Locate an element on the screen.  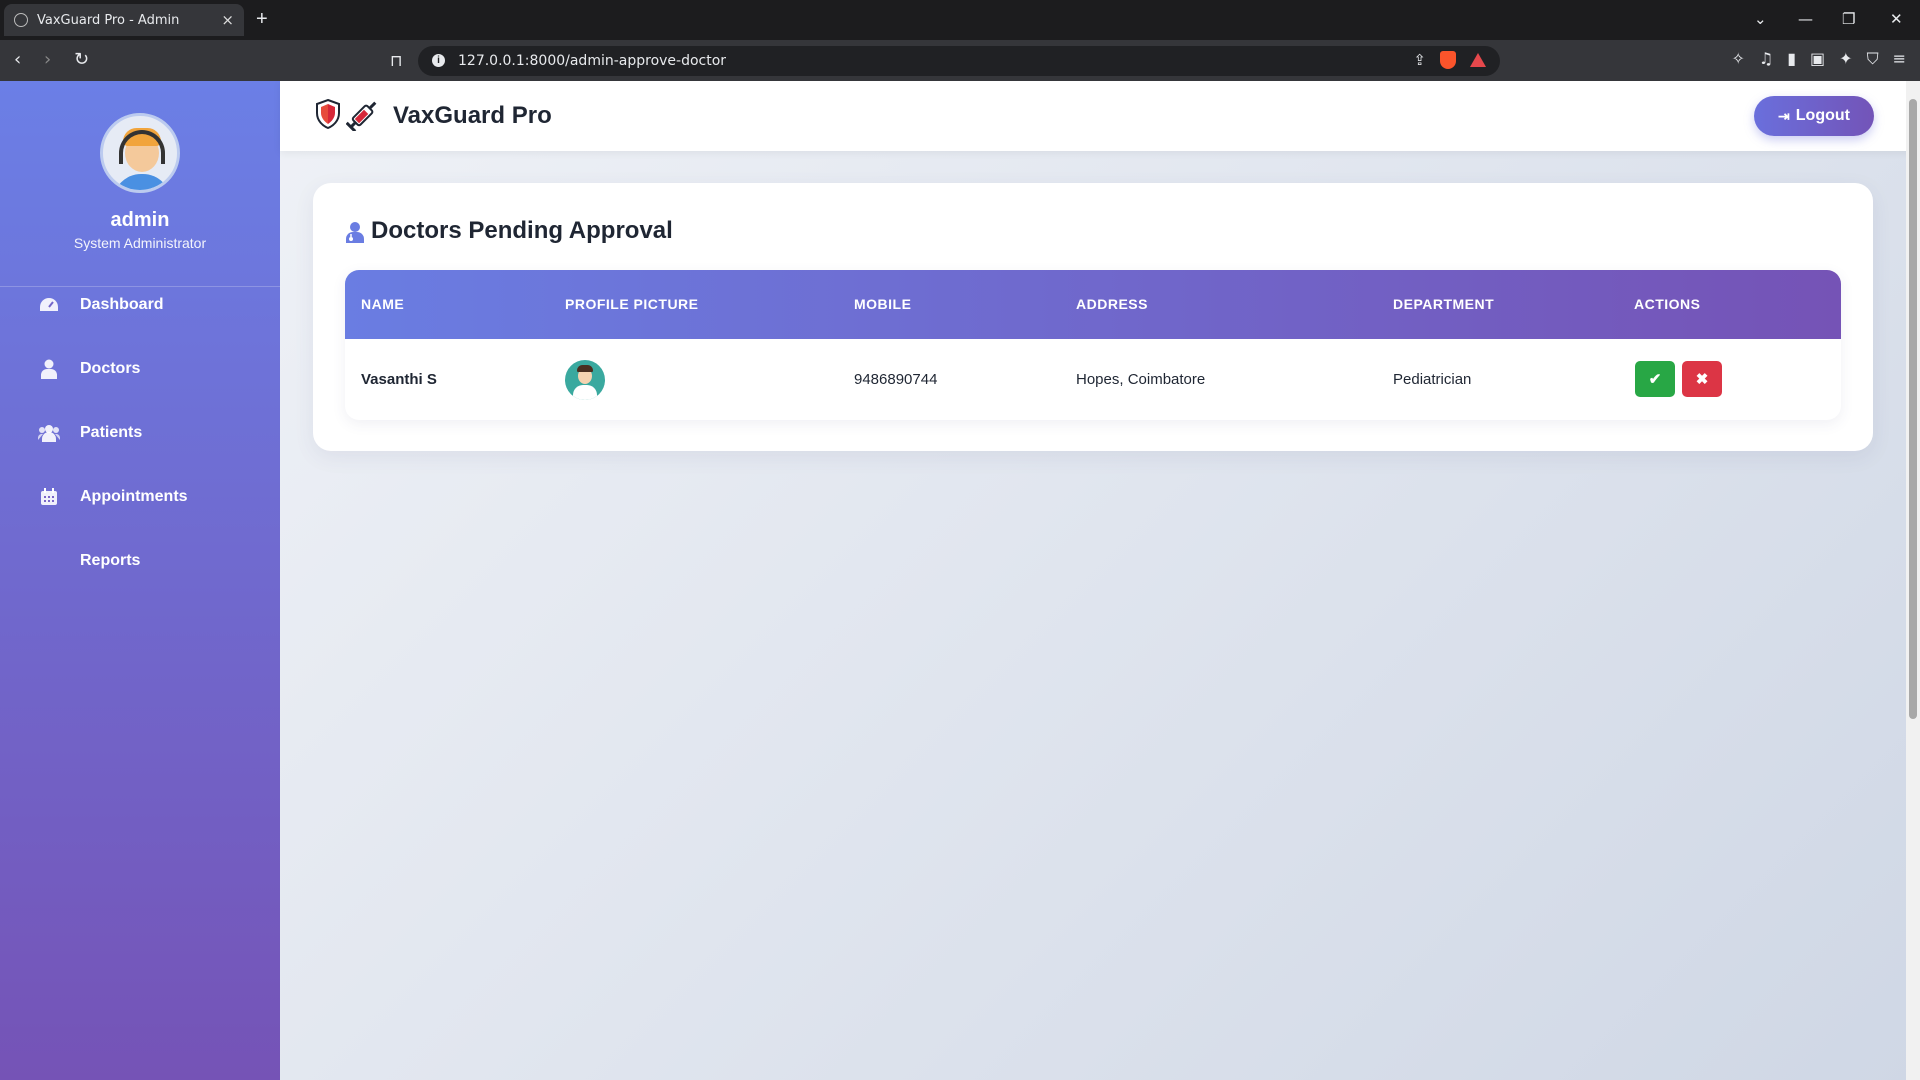
minimize-icon: — is located at coordinates (1805, 19).